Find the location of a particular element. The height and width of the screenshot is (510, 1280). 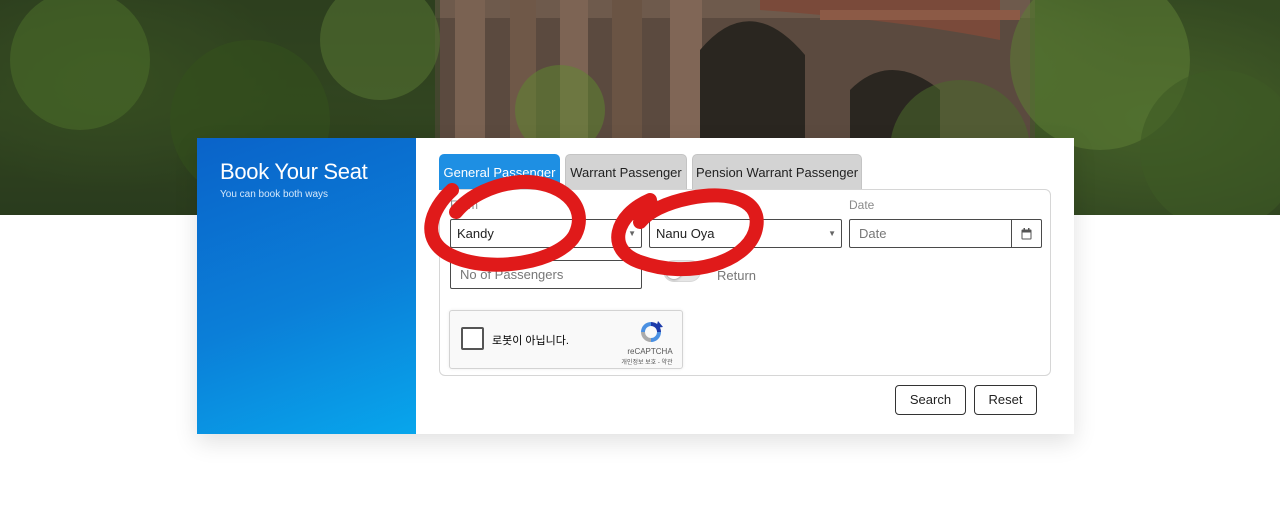

recaptcha-brand: reCAPTCHA is located at coordinates (650, 351).